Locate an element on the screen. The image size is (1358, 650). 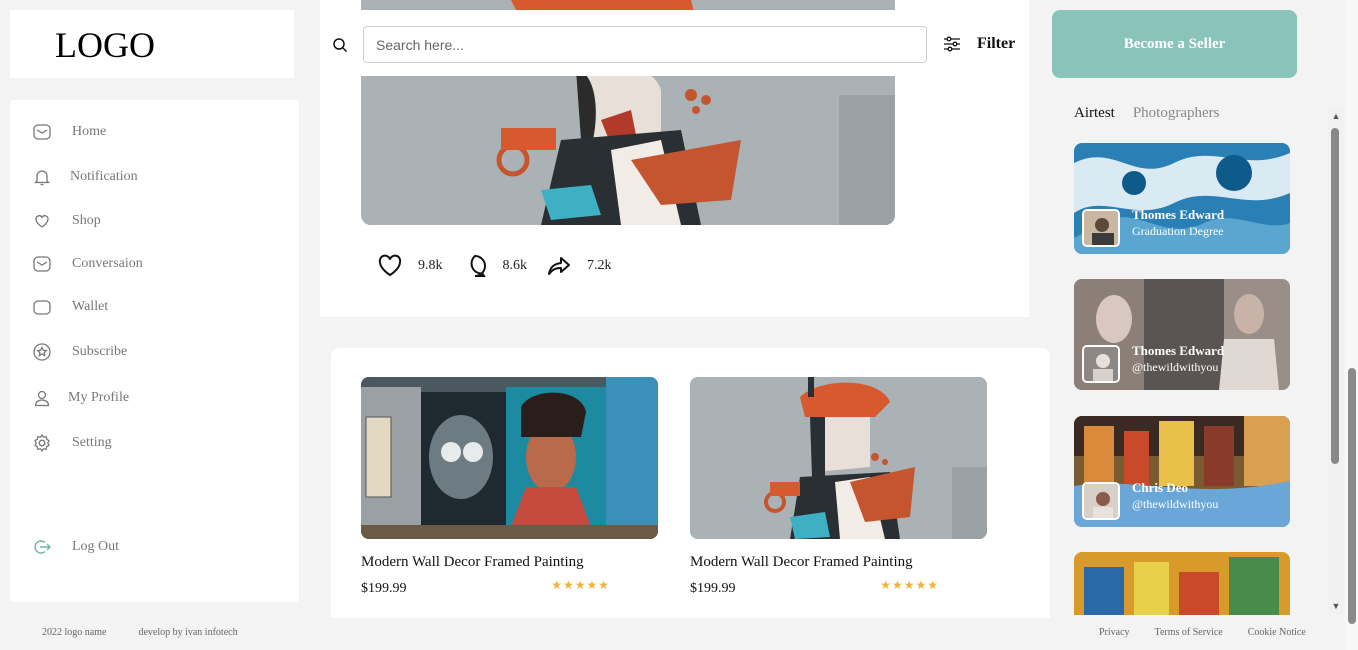
comment-count: 8.6k is located at coordinates (515, 265).